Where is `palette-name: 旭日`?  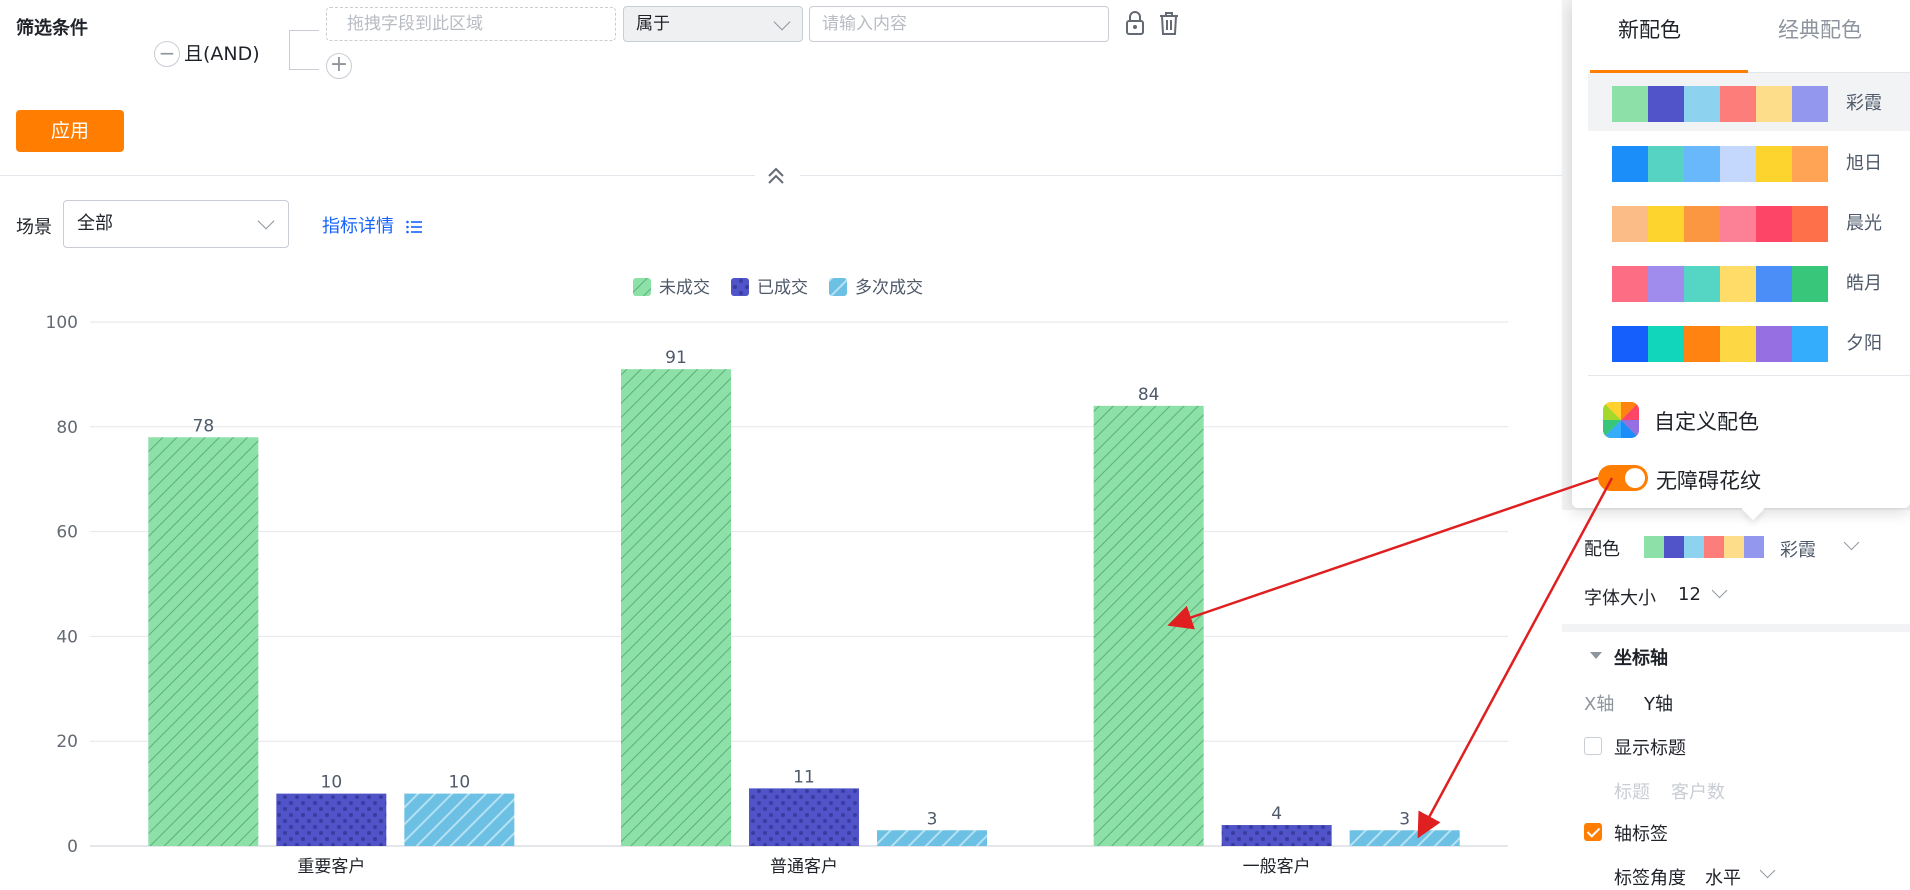 palette-name: 旭日 is located at coordinates (1864, 163).